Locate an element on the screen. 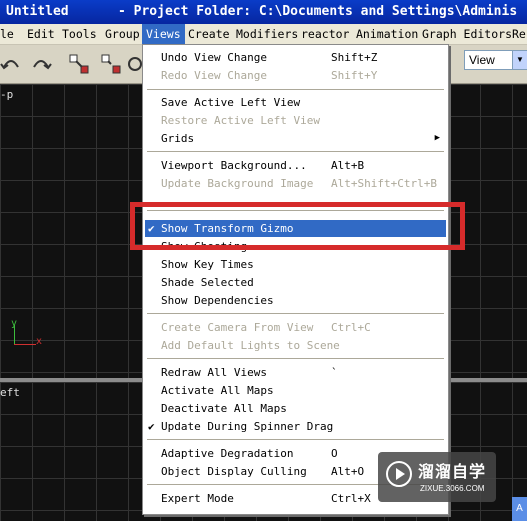 Image resolution: width=527 pixels, height=521 pixels. menu-item-undo-view-change: Undo View Change Shift+Z is located at coordinates (295, 57).